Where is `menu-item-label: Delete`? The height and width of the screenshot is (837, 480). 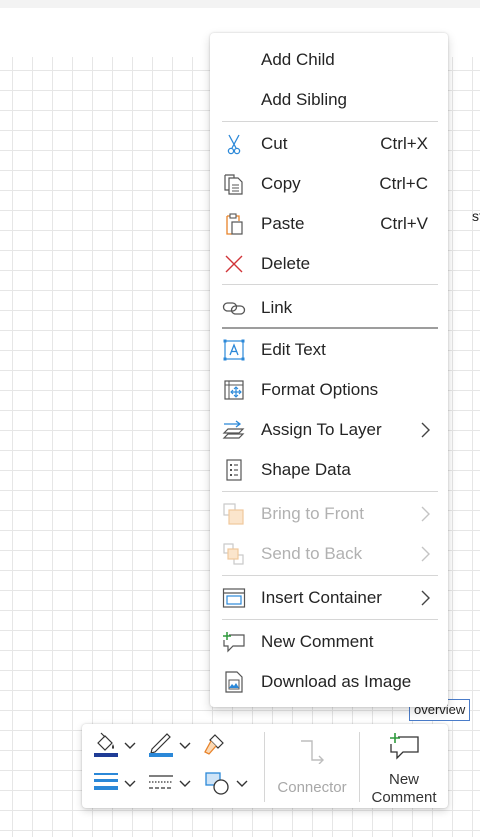 menu-item-label: Delete is located at coordinates (286, 263).